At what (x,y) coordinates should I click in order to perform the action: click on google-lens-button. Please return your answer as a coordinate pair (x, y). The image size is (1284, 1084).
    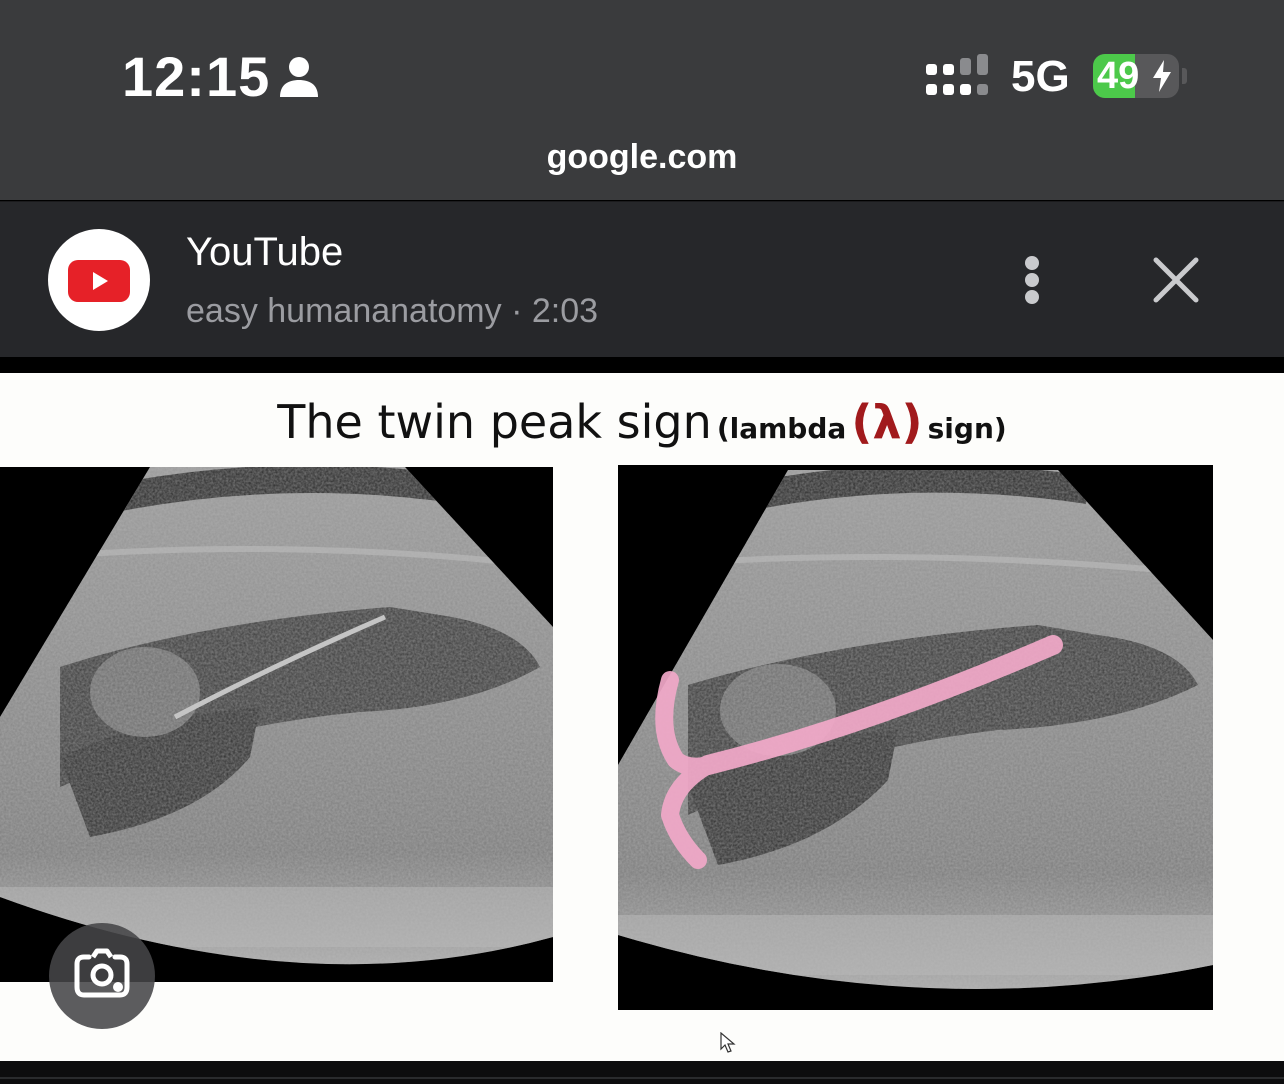
    Looking at the image, I should click on (102, 976).